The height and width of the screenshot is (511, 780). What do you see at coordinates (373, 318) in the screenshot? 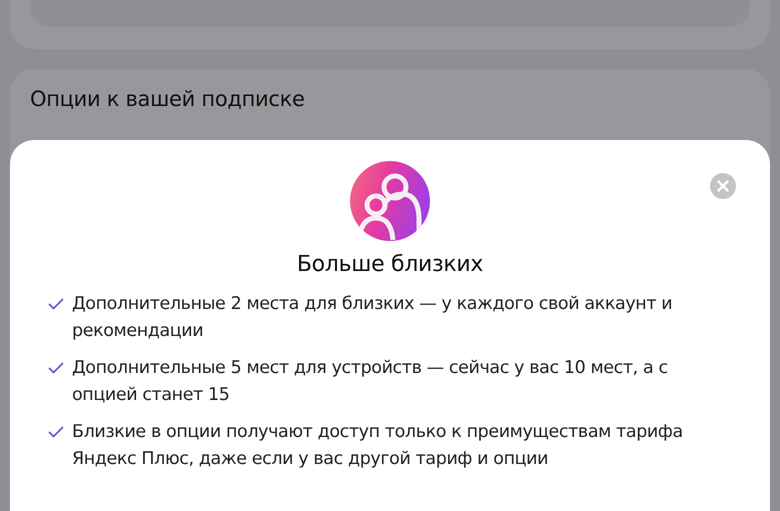
I see `feature-text: Дополнительные 2 места для близких — у каждого свой аккаунт и рекомендации` at bounding box center [373, 318].